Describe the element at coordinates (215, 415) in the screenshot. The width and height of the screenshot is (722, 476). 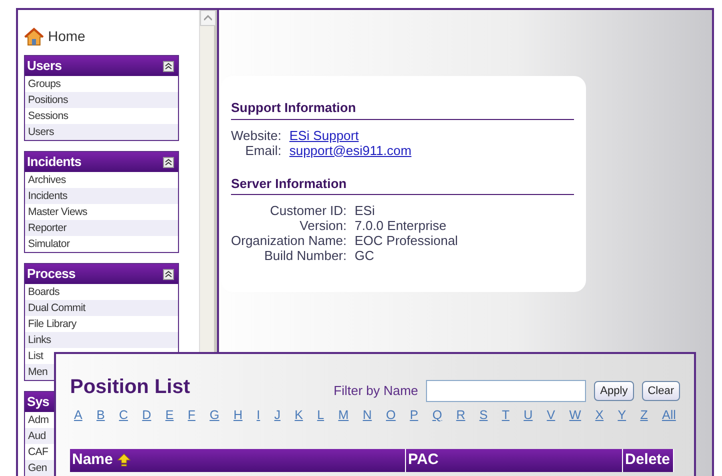
I see `letter-link: G` at that location.